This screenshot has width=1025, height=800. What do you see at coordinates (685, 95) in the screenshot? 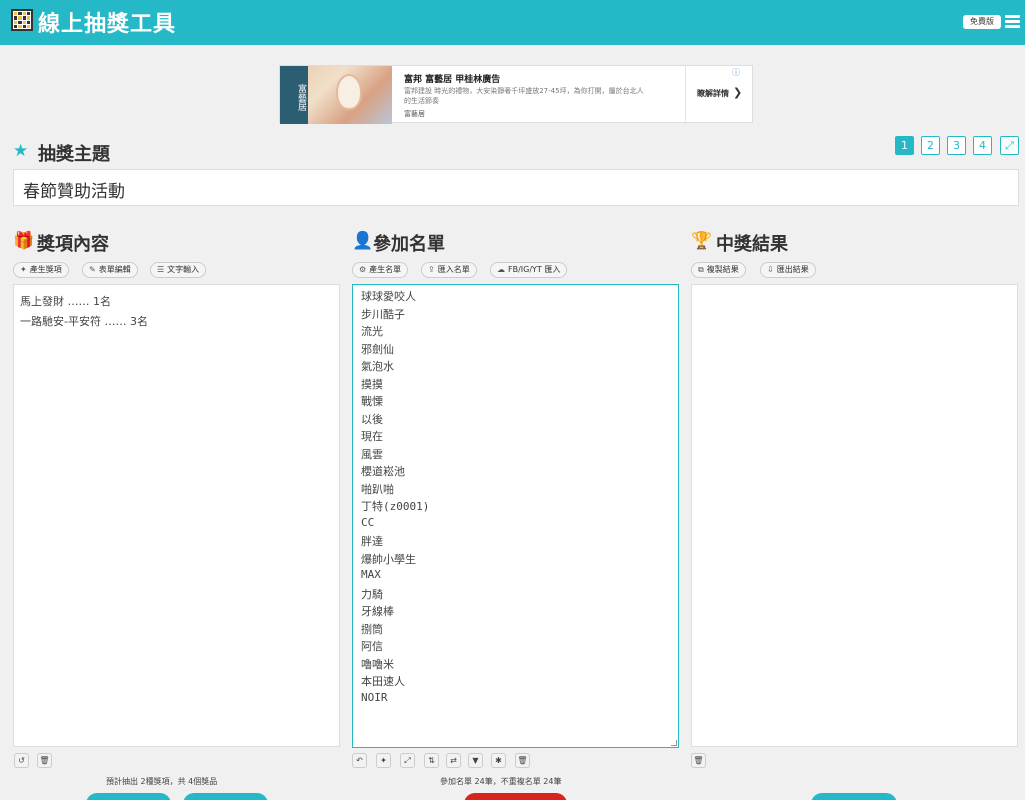
I see `ad-divider` at bounding box center [685, 95].